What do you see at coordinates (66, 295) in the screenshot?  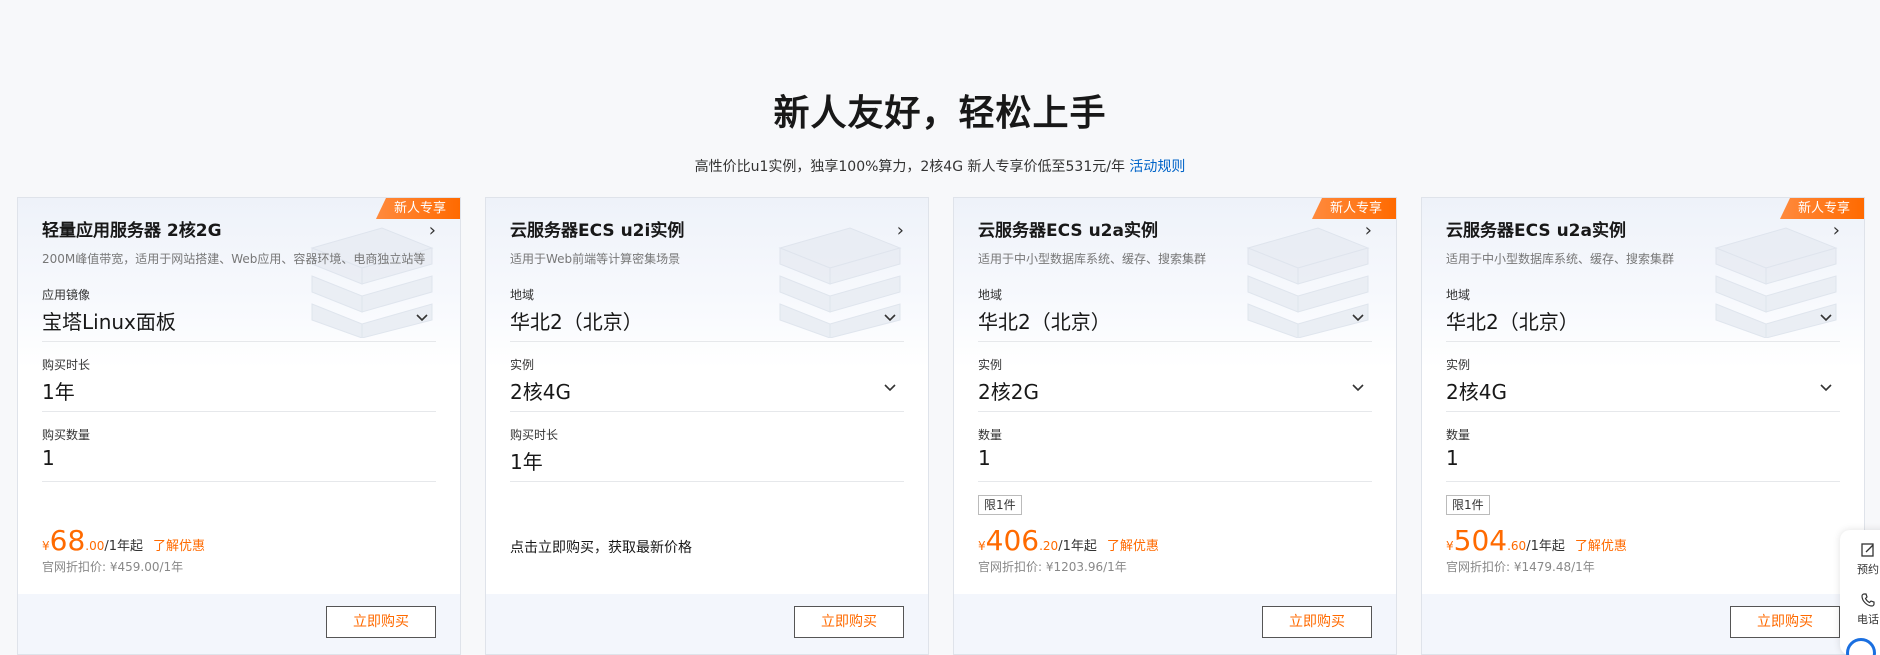 I see `field-label: 应用镜像` at bounding box center [66, 295].